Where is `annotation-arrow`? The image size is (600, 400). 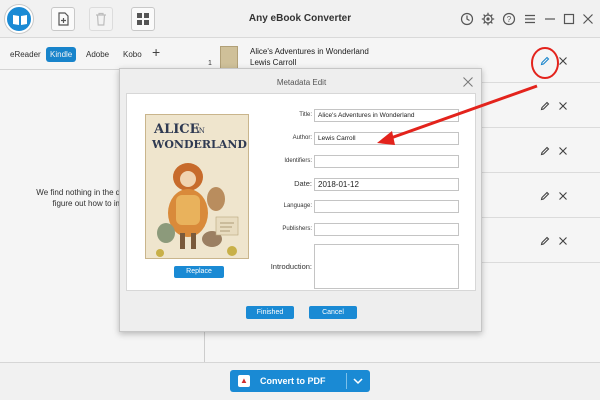
annotation-arrow is located at coordinates (462, 112).